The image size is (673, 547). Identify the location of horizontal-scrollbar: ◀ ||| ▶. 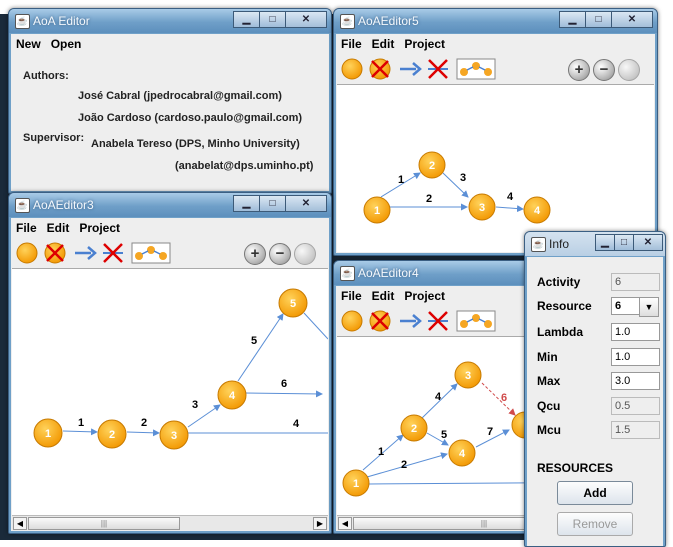
(170, 522).